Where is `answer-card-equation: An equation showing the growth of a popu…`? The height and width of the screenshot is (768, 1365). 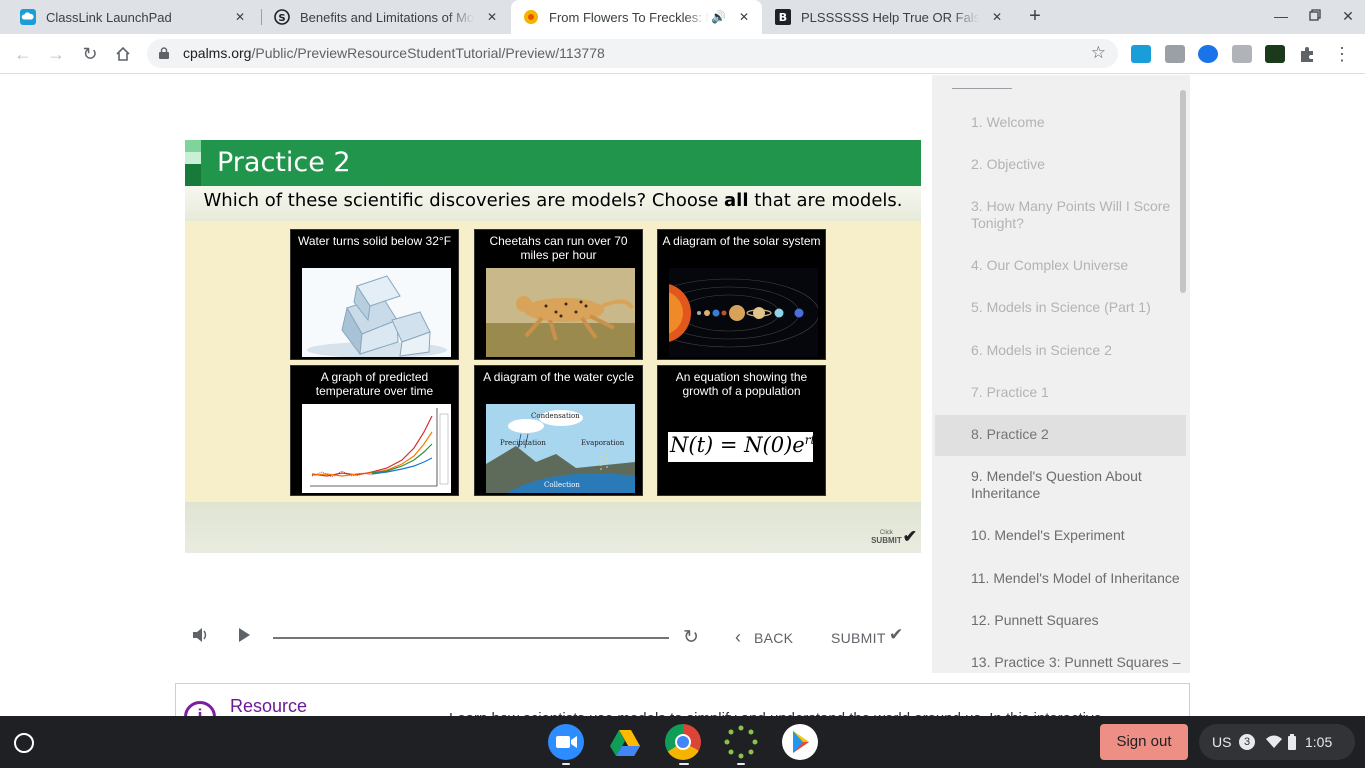
answer-card-equation: An equation showing the growth of a popu… is located at coordinates (741, 430).